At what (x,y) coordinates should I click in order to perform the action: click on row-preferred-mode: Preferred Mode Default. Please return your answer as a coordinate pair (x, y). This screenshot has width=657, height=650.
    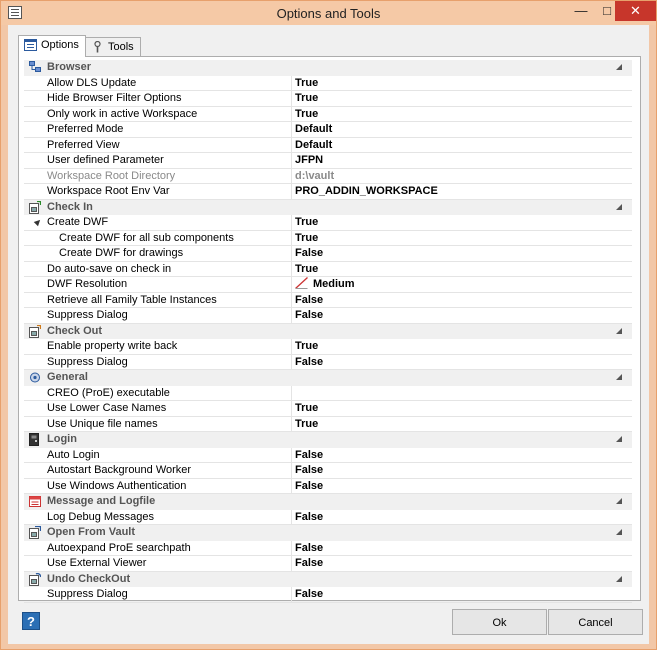
    Looking at the image, I should click on (328, 130).